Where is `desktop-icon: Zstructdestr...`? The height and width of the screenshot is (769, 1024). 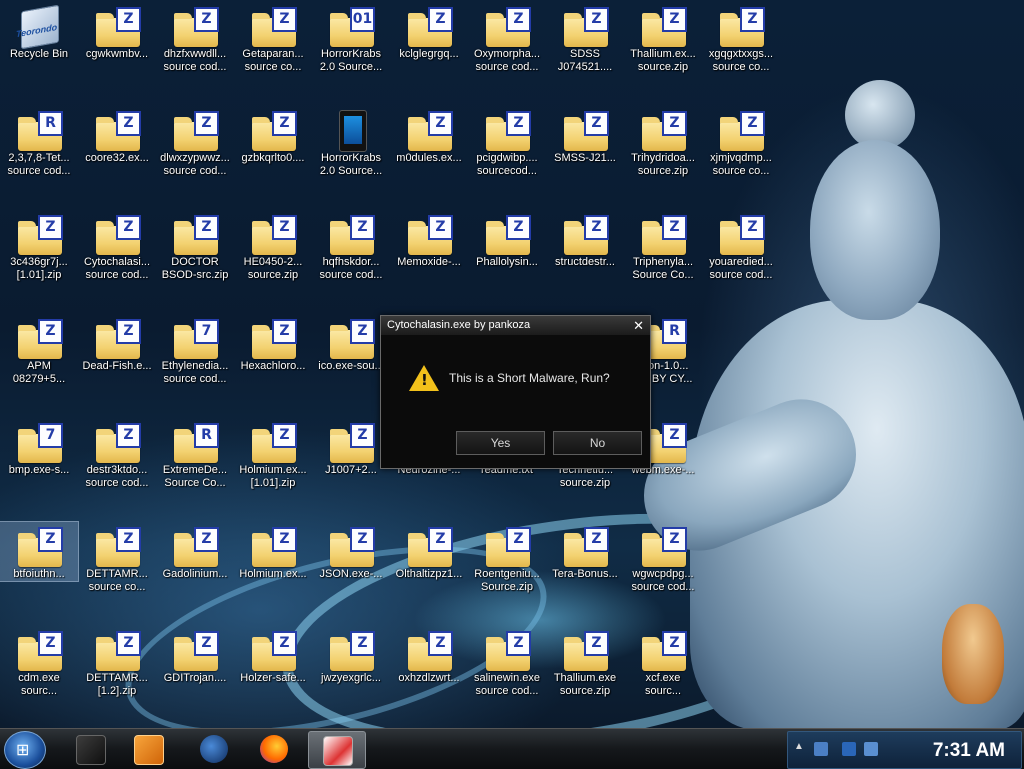 desktop-icon: Zstructdestr... is located at coordinates (585, 239).